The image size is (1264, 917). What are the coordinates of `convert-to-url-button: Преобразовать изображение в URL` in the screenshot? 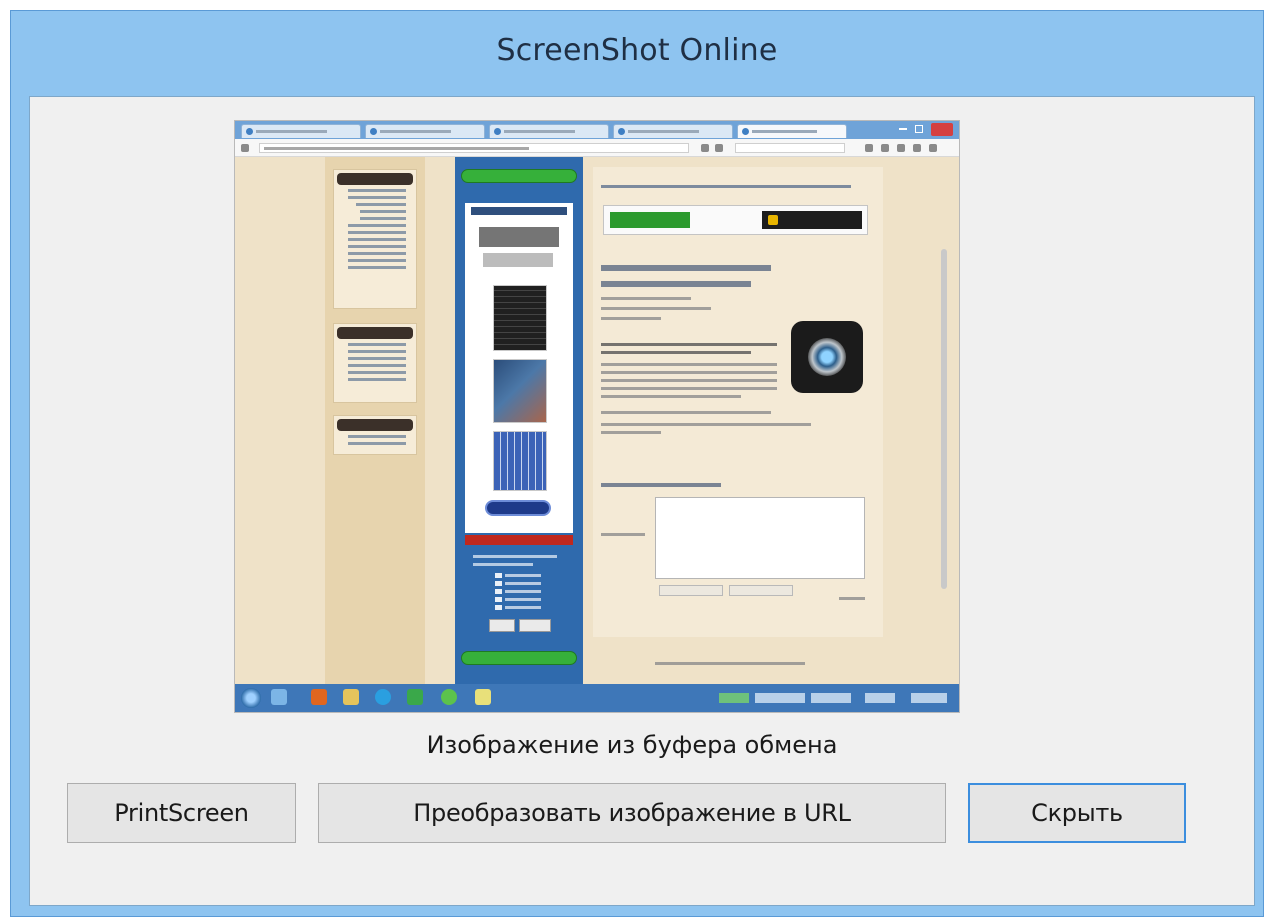 It's located at (632, 813).